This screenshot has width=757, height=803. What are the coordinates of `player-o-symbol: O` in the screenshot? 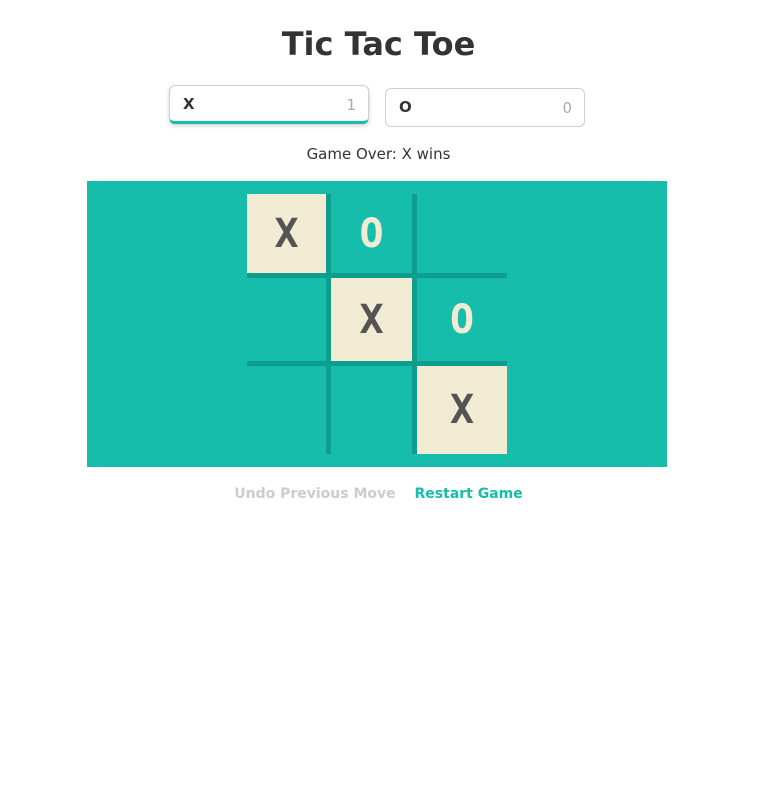 It's located at (405, 107).